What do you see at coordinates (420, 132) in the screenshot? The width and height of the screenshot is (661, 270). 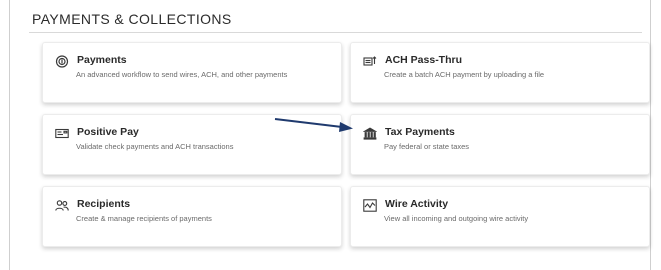 I see `tax-payments-card-title: Tax Payments` at bounding box center [420, 132].